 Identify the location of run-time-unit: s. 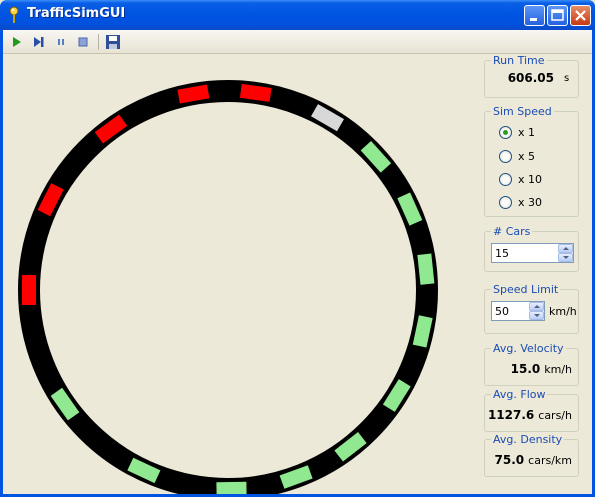
(567, 78).